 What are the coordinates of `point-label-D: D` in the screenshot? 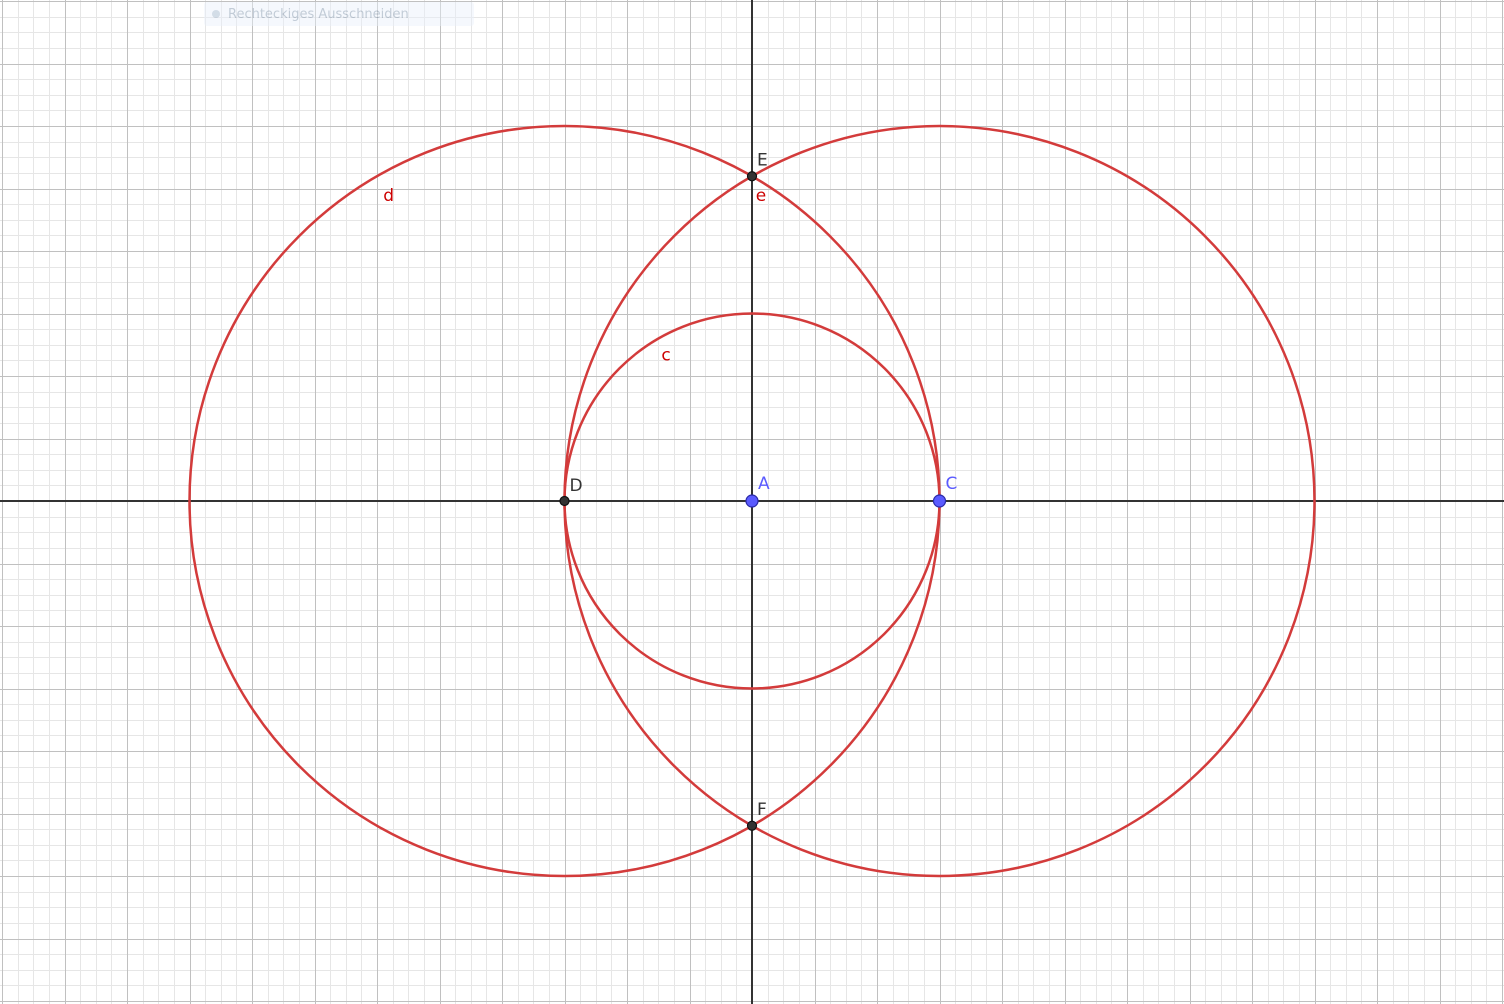 It's located at (576, 486).